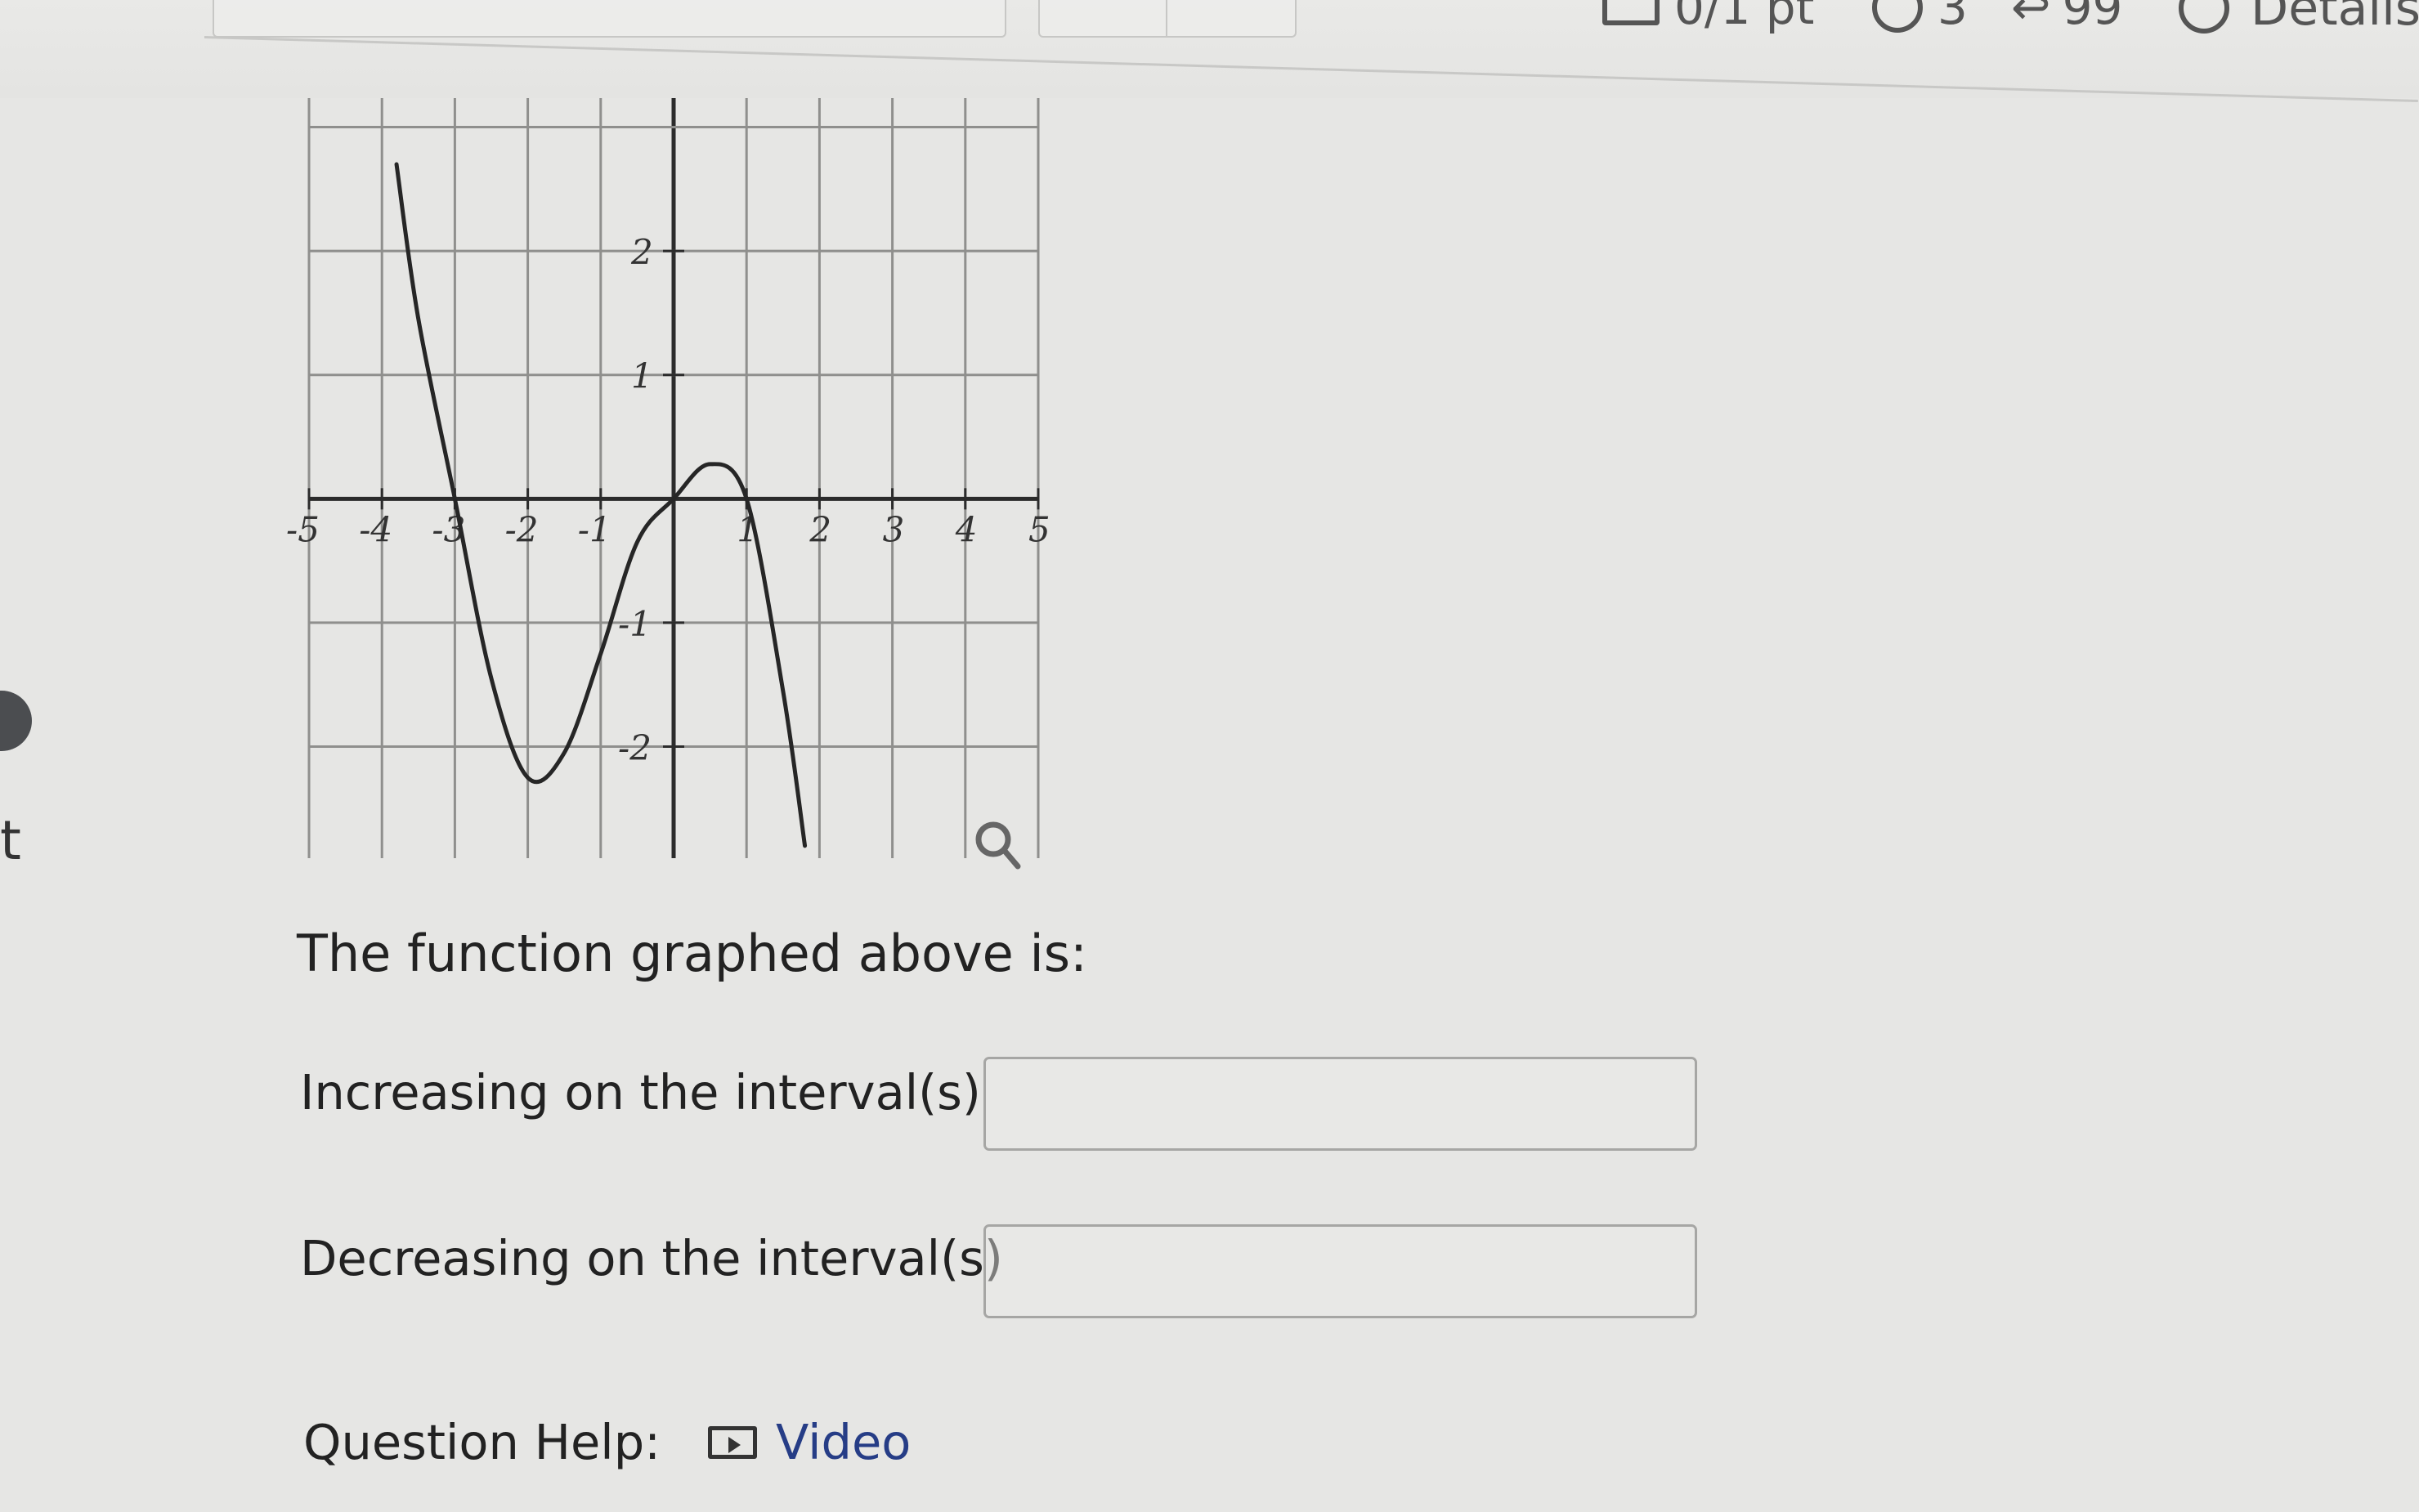 The height and width of the screenshot is (1512, 2419). What do you see at coordinates (482, 1442) in the screenshot?
I see `question-help-label: Question Help:` at bounding box center [482, 1442].